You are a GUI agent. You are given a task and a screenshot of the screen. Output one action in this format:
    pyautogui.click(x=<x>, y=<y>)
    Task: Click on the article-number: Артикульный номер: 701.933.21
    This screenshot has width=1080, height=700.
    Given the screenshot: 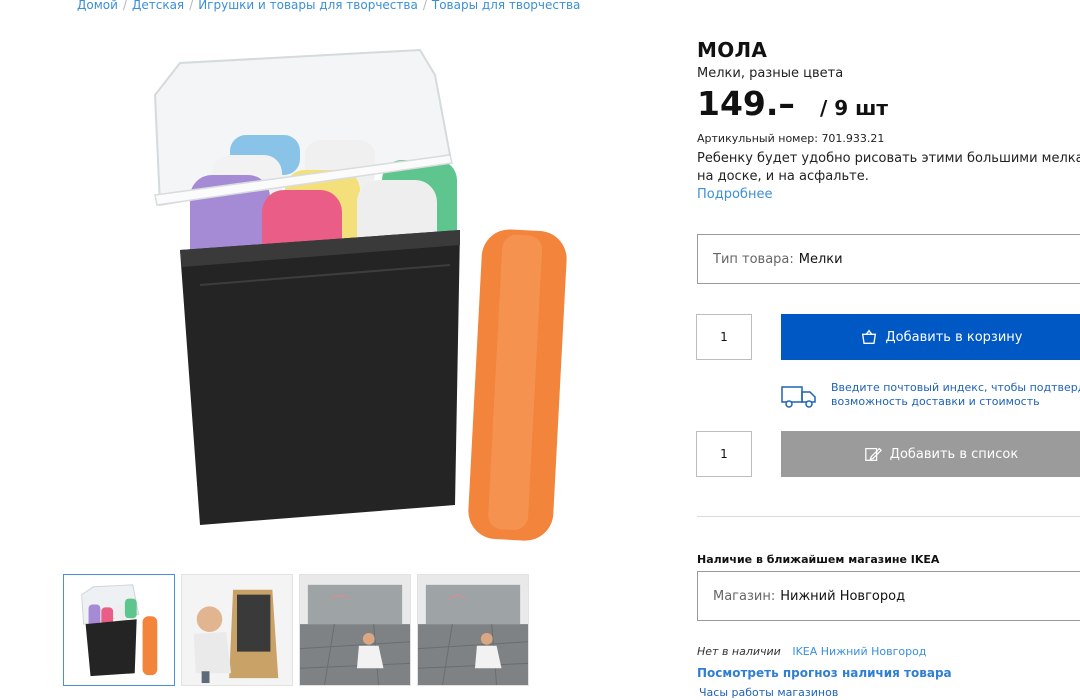 What is the action you would take?
    pyautogui.click(x=790, y=138)
    